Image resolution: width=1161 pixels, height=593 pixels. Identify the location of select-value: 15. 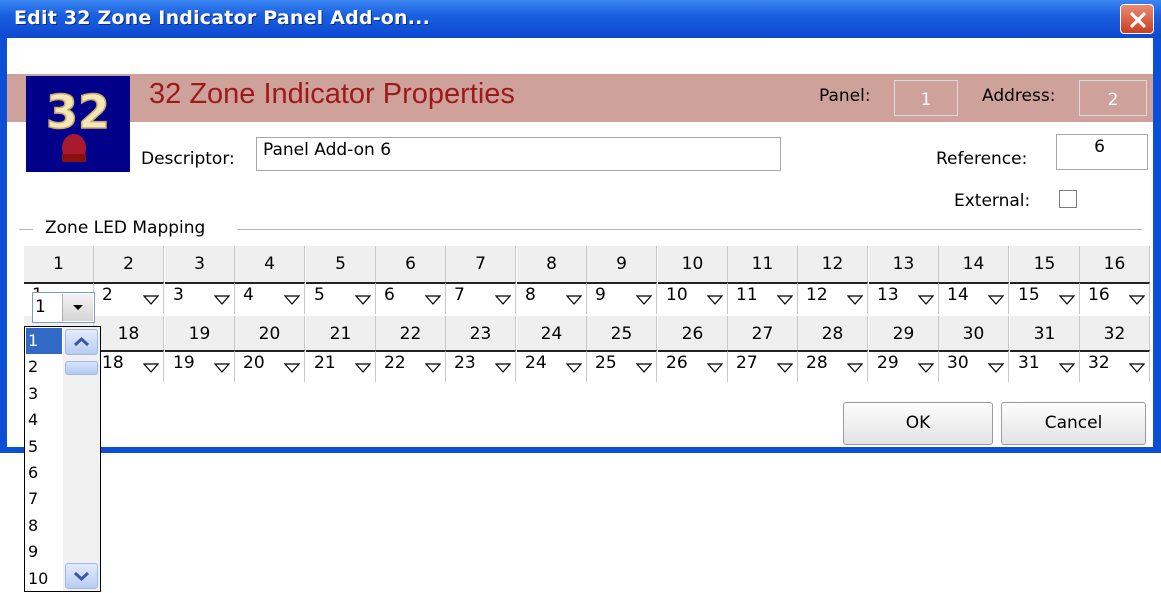
(1029, 295).